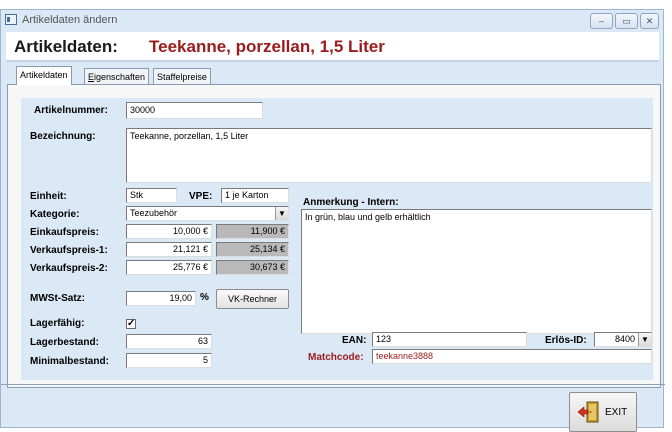 The height and width of the screenshot is (432, 672). Describe the element at coordinates (48, 196) in the screenshot. I see `einheit-label: Einheit:` at that location.